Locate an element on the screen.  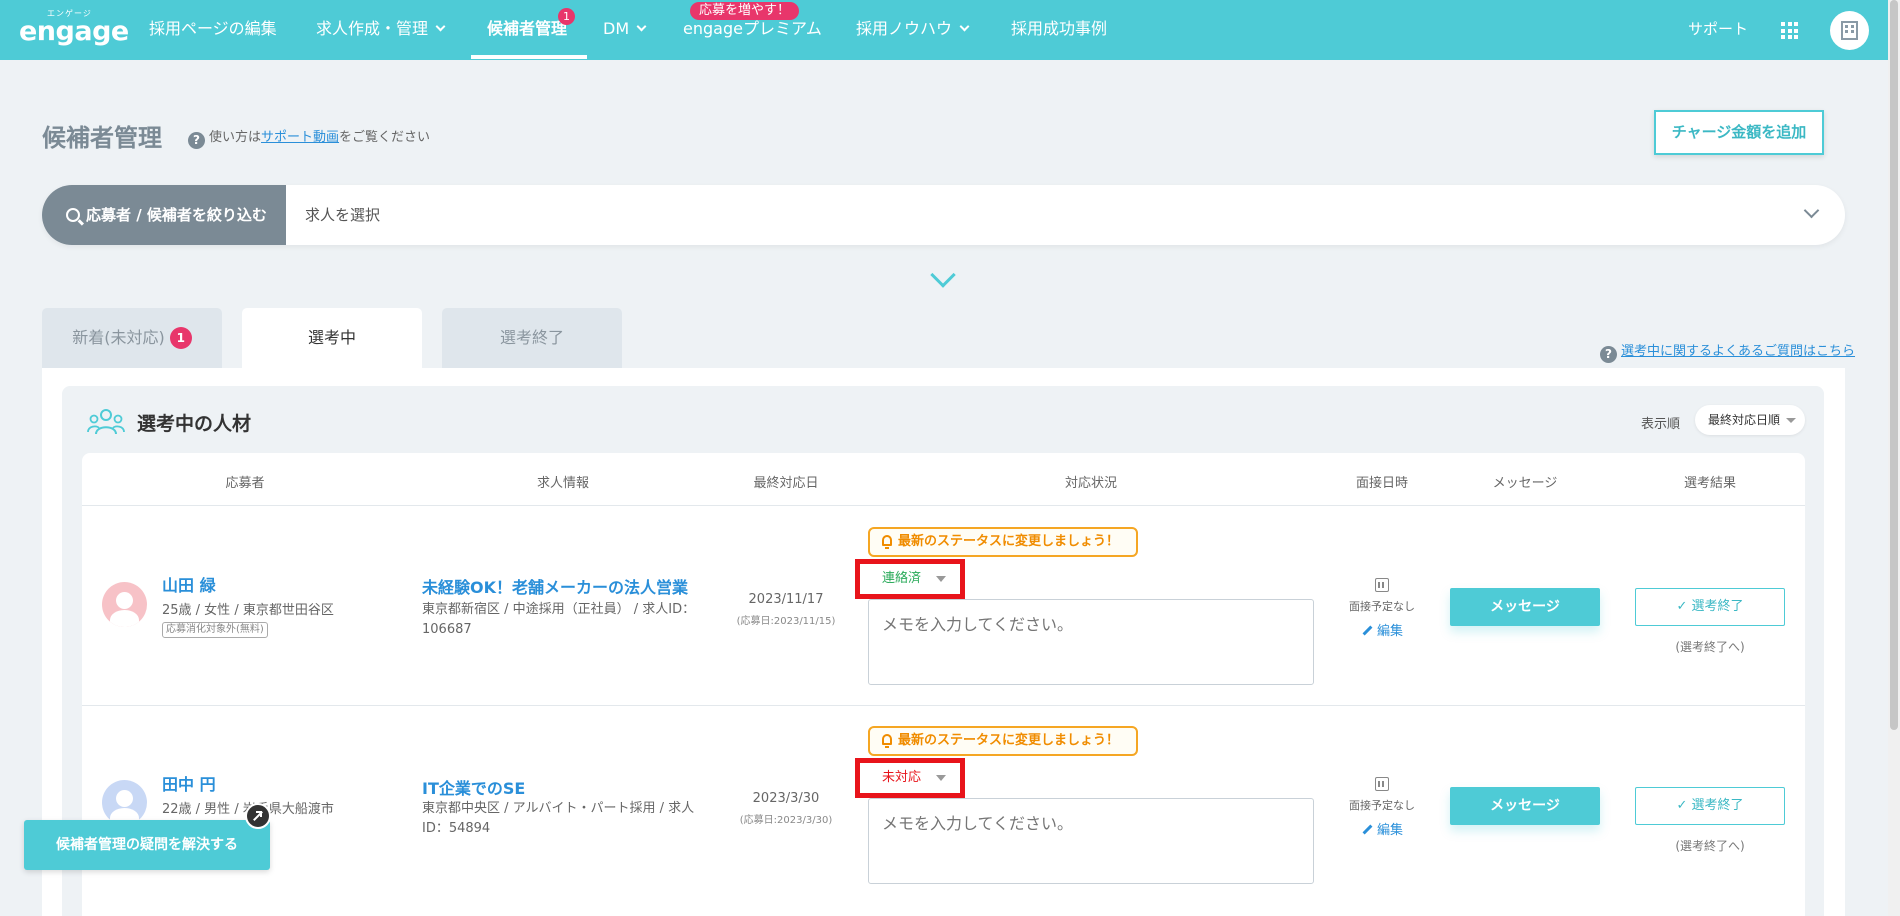
candidate-meta: 25歳 / 女性 / 東京都世田谷区 is located at coordinates (248, 610).